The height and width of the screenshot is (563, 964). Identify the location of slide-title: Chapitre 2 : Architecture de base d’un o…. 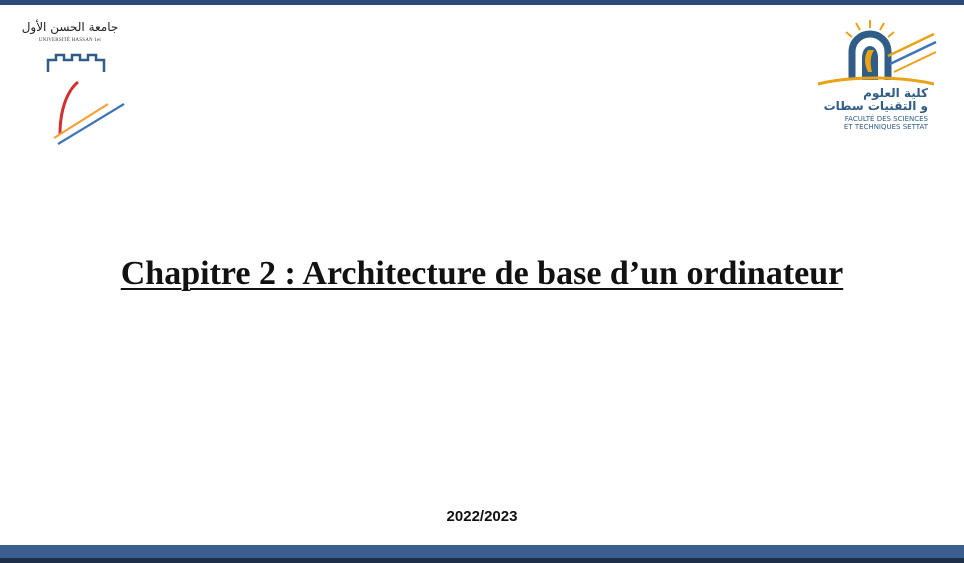
(482, 273).